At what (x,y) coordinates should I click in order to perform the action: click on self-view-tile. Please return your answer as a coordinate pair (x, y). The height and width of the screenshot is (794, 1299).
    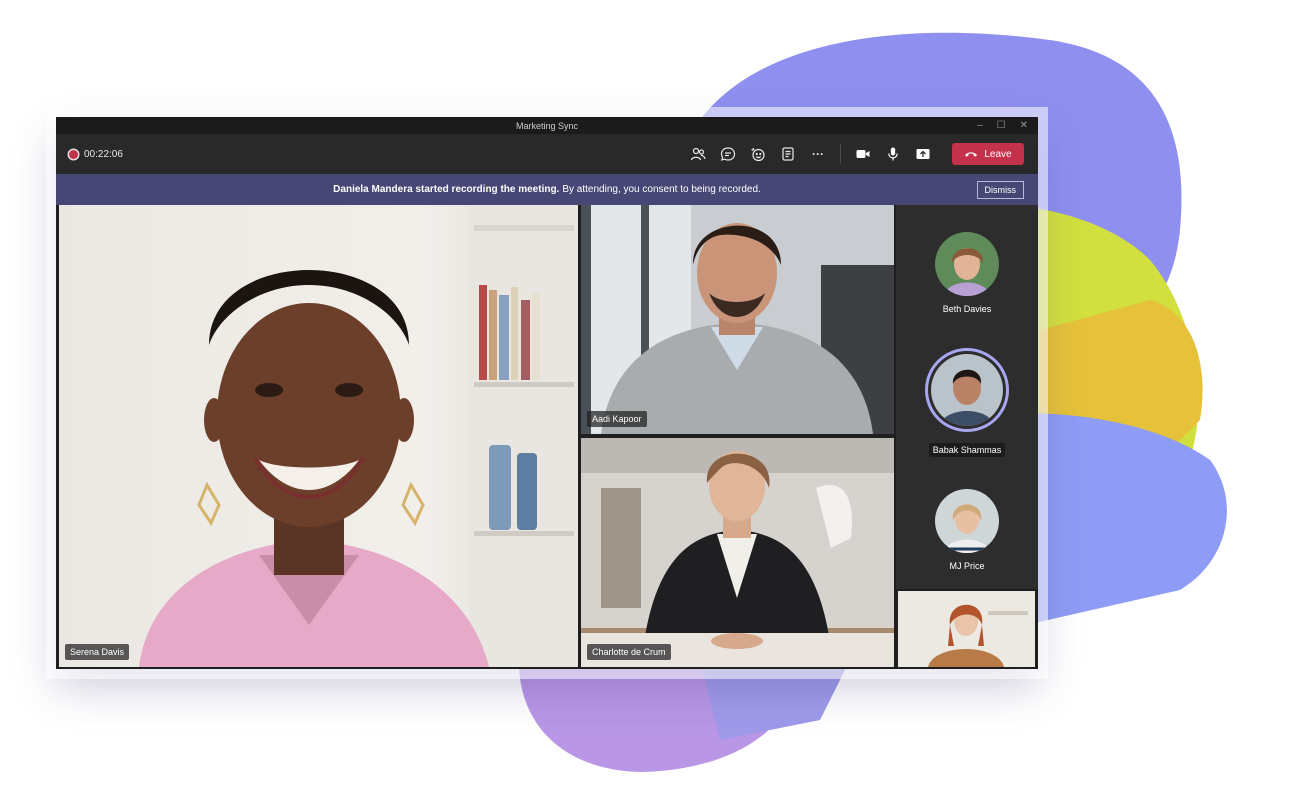
    Looking at the image, I should click on (966, 629).